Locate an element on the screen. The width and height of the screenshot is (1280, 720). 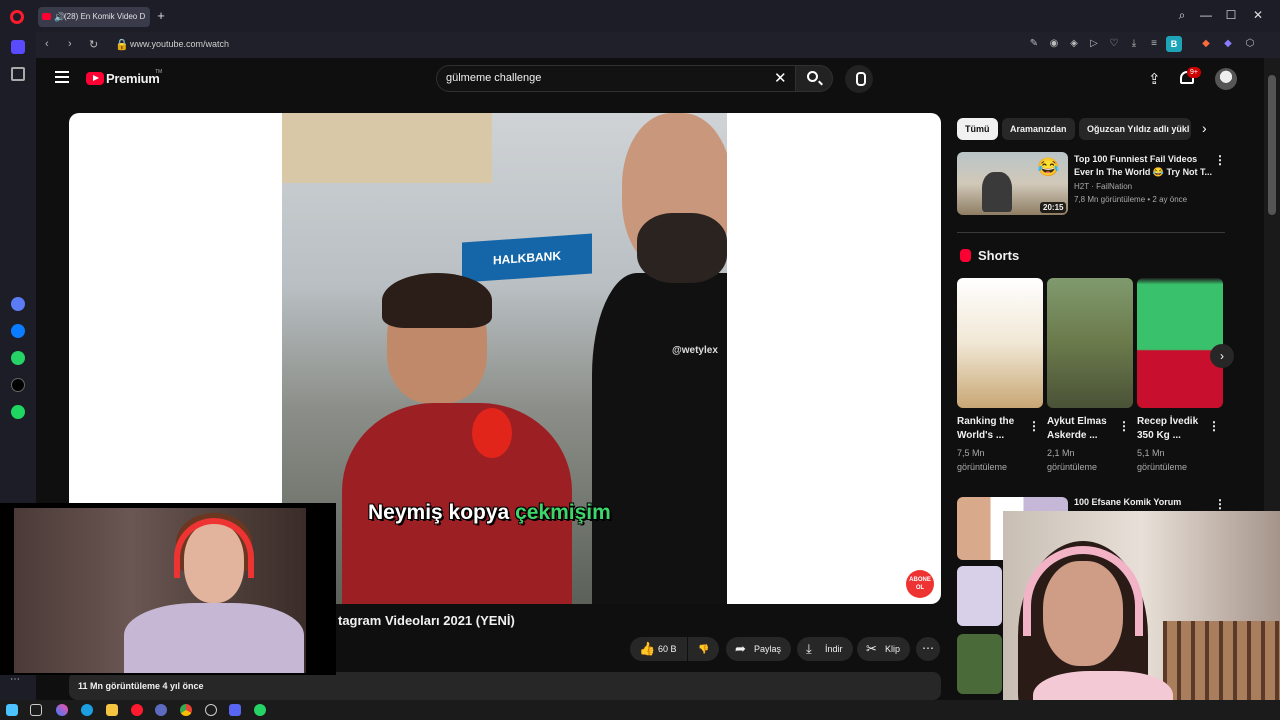
camera-icon: ◉ is located at coordinates (1054, 44).